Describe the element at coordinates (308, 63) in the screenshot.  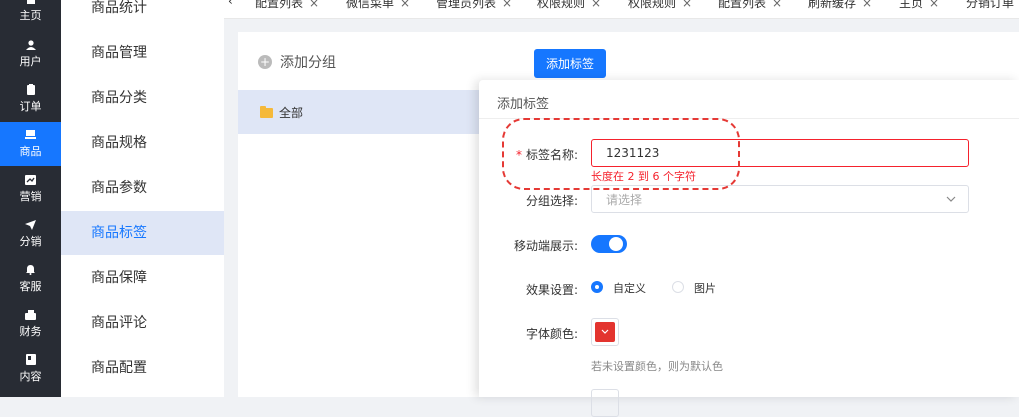
I see `add-group-label: 添加分组` at that location.